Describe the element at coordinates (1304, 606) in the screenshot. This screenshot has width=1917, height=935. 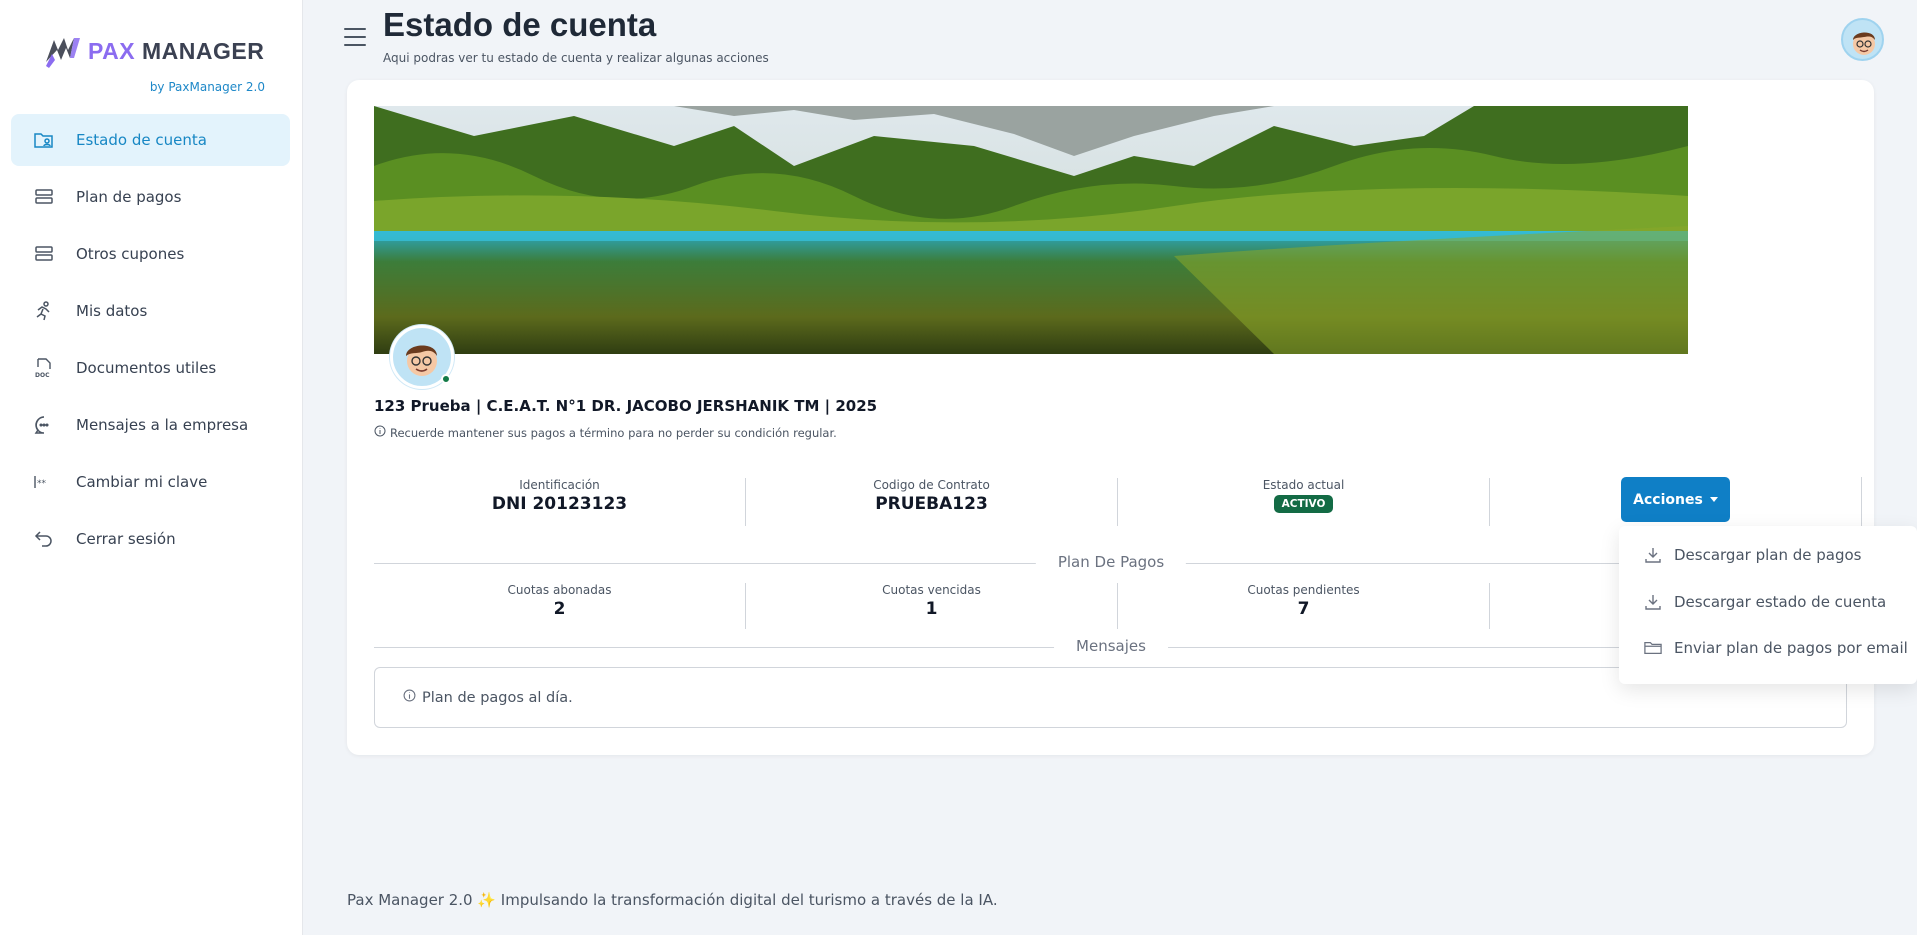
I see `stat-cuotas-pendientes: Cuotas pendientes 7` at that location.